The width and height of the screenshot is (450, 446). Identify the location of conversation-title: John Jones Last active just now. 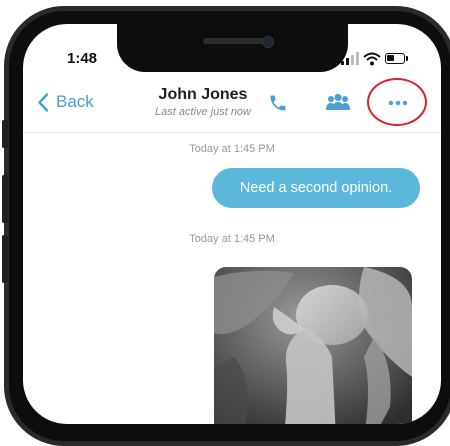
(203, 102).